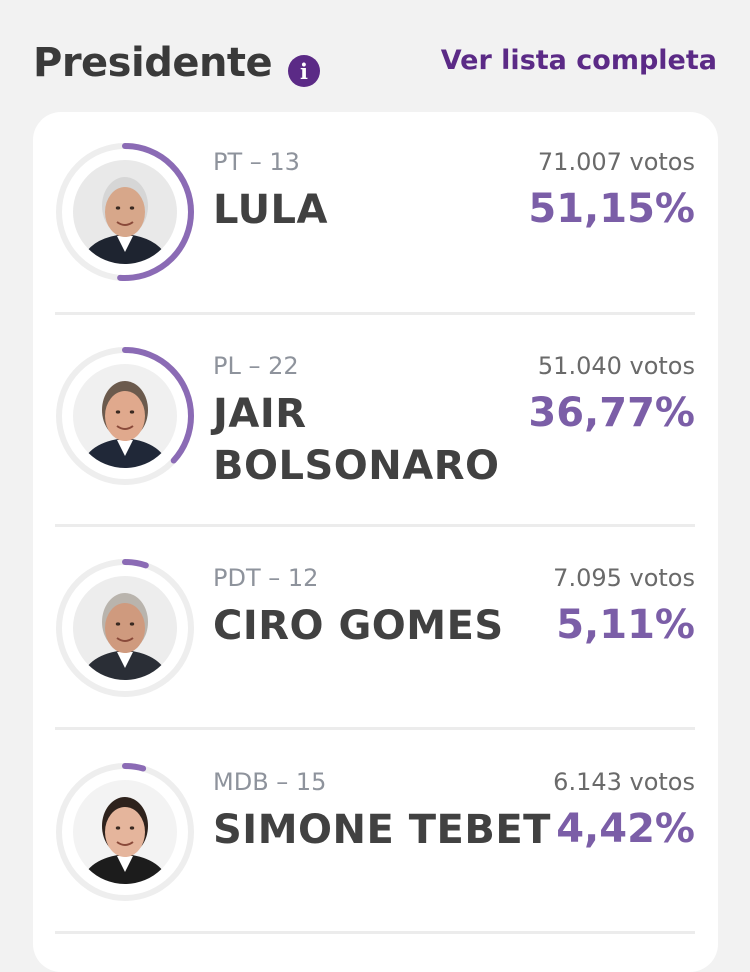 The height and width of the screenshot is (972, 750). Describe the element at coordinates (356, 466) in the screenshot. I see `candidate-name-line2: BOLSONARO` at that location.